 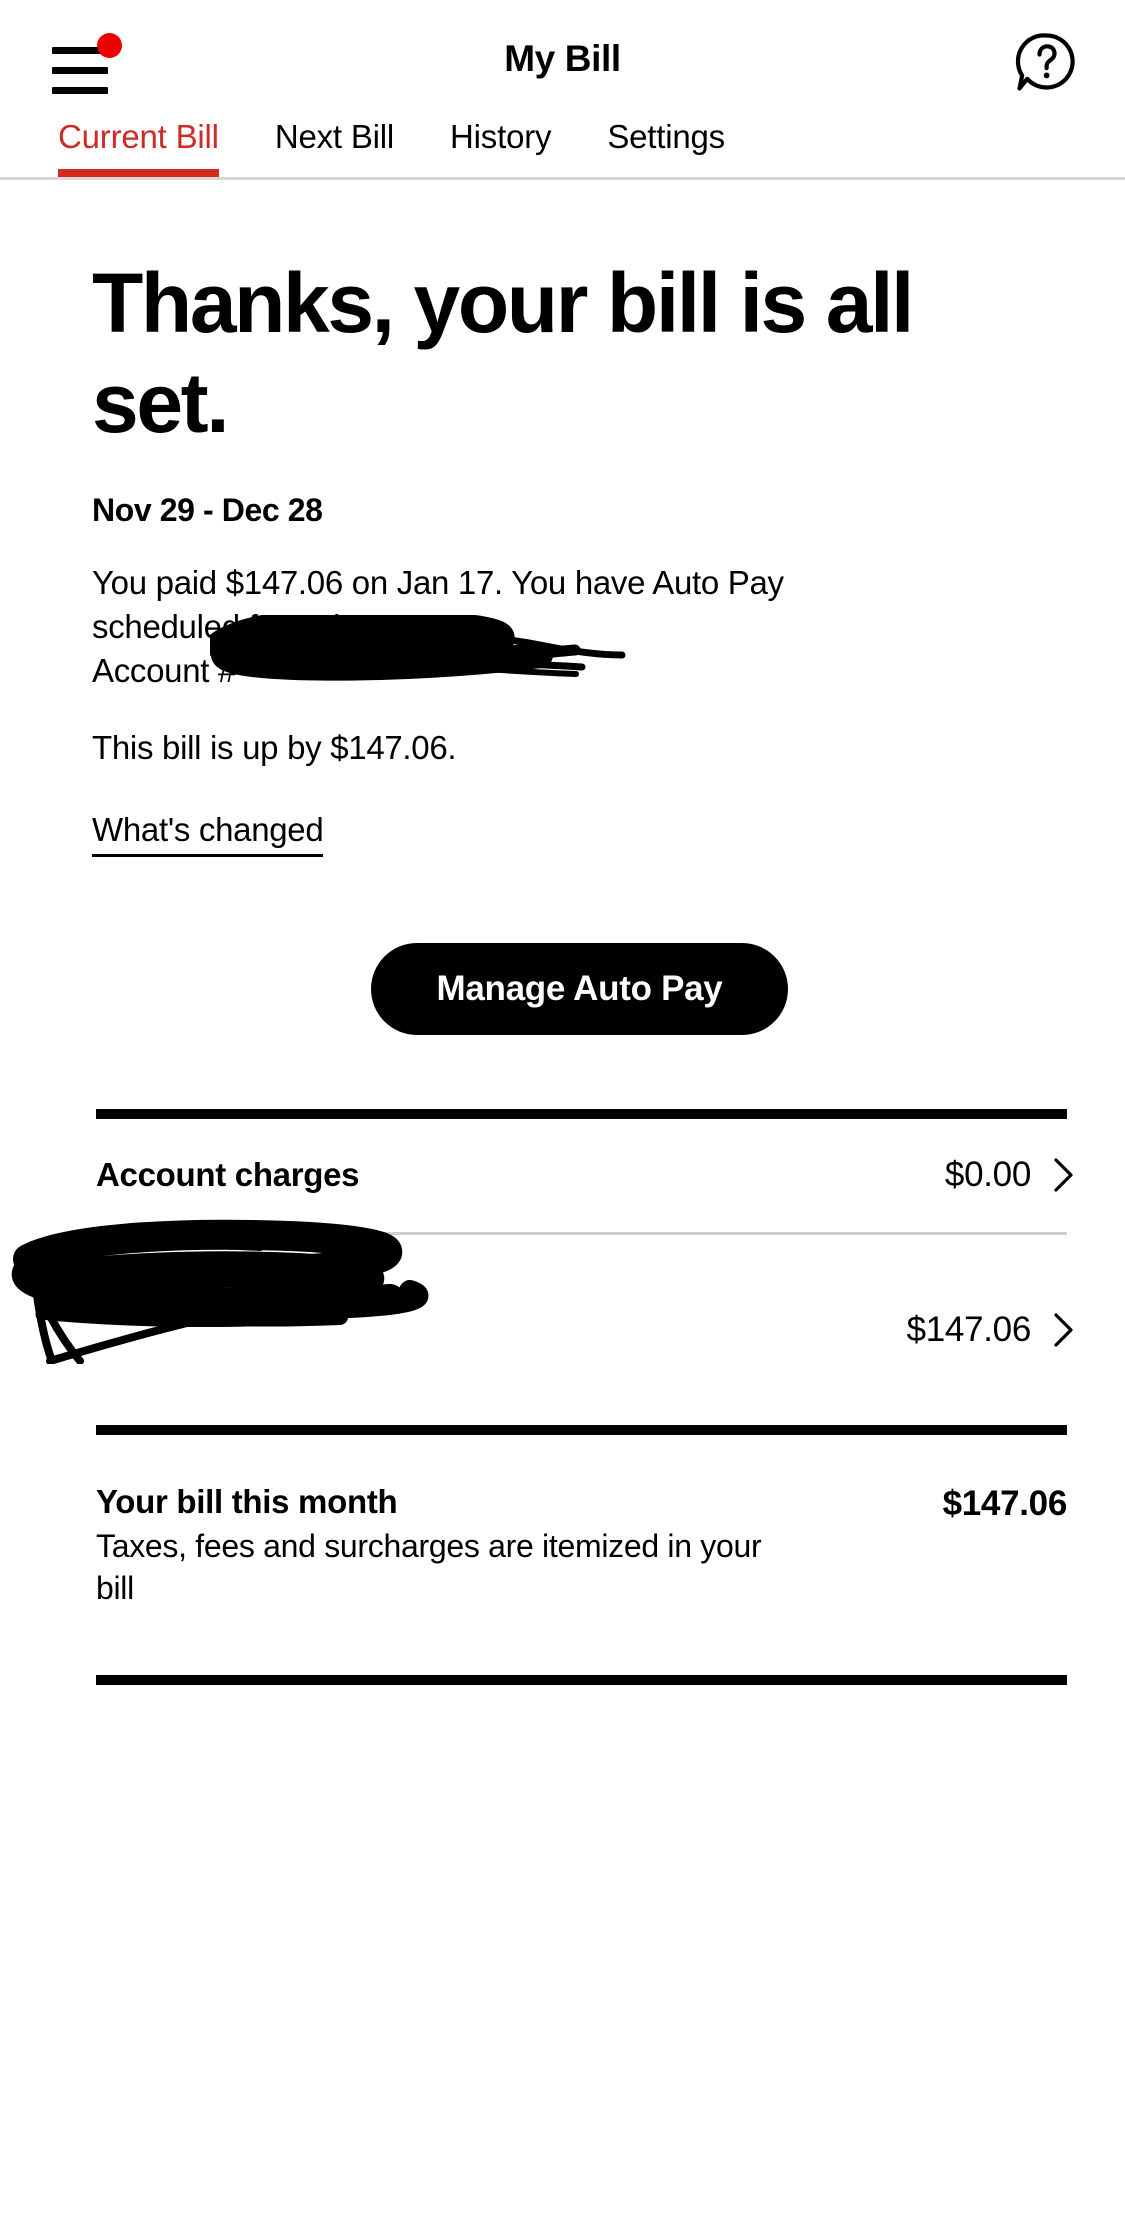 I want to click on bill-summary-title: Your bill this month, so click(x=247, y=1501).